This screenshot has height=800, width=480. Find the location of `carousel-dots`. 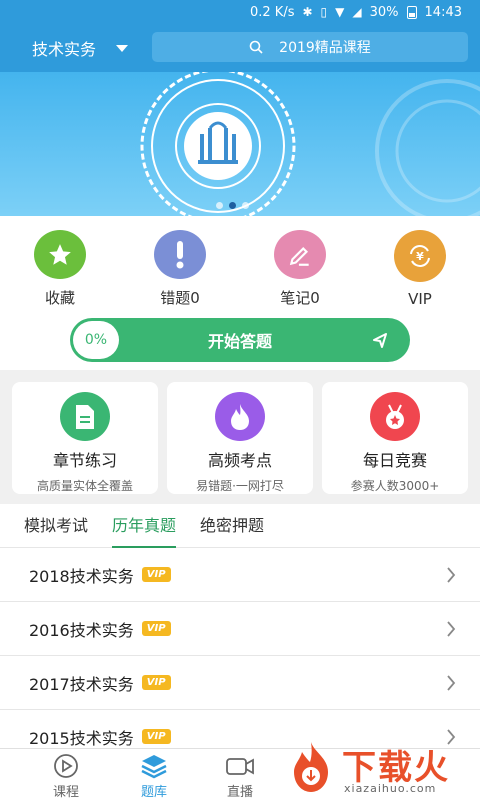

carousel-dots is located at coordinates (232, 205).